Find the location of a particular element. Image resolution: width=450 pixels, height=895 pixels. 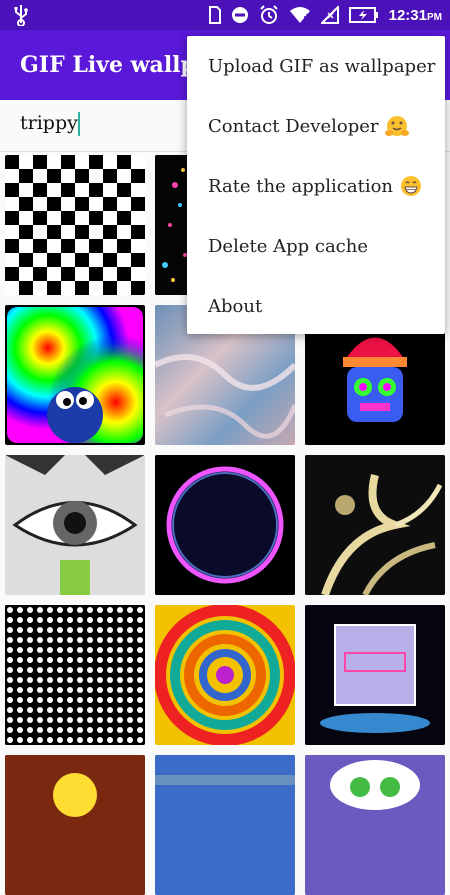

status-bar: 12:31PM is located at coordinates (225, 15).